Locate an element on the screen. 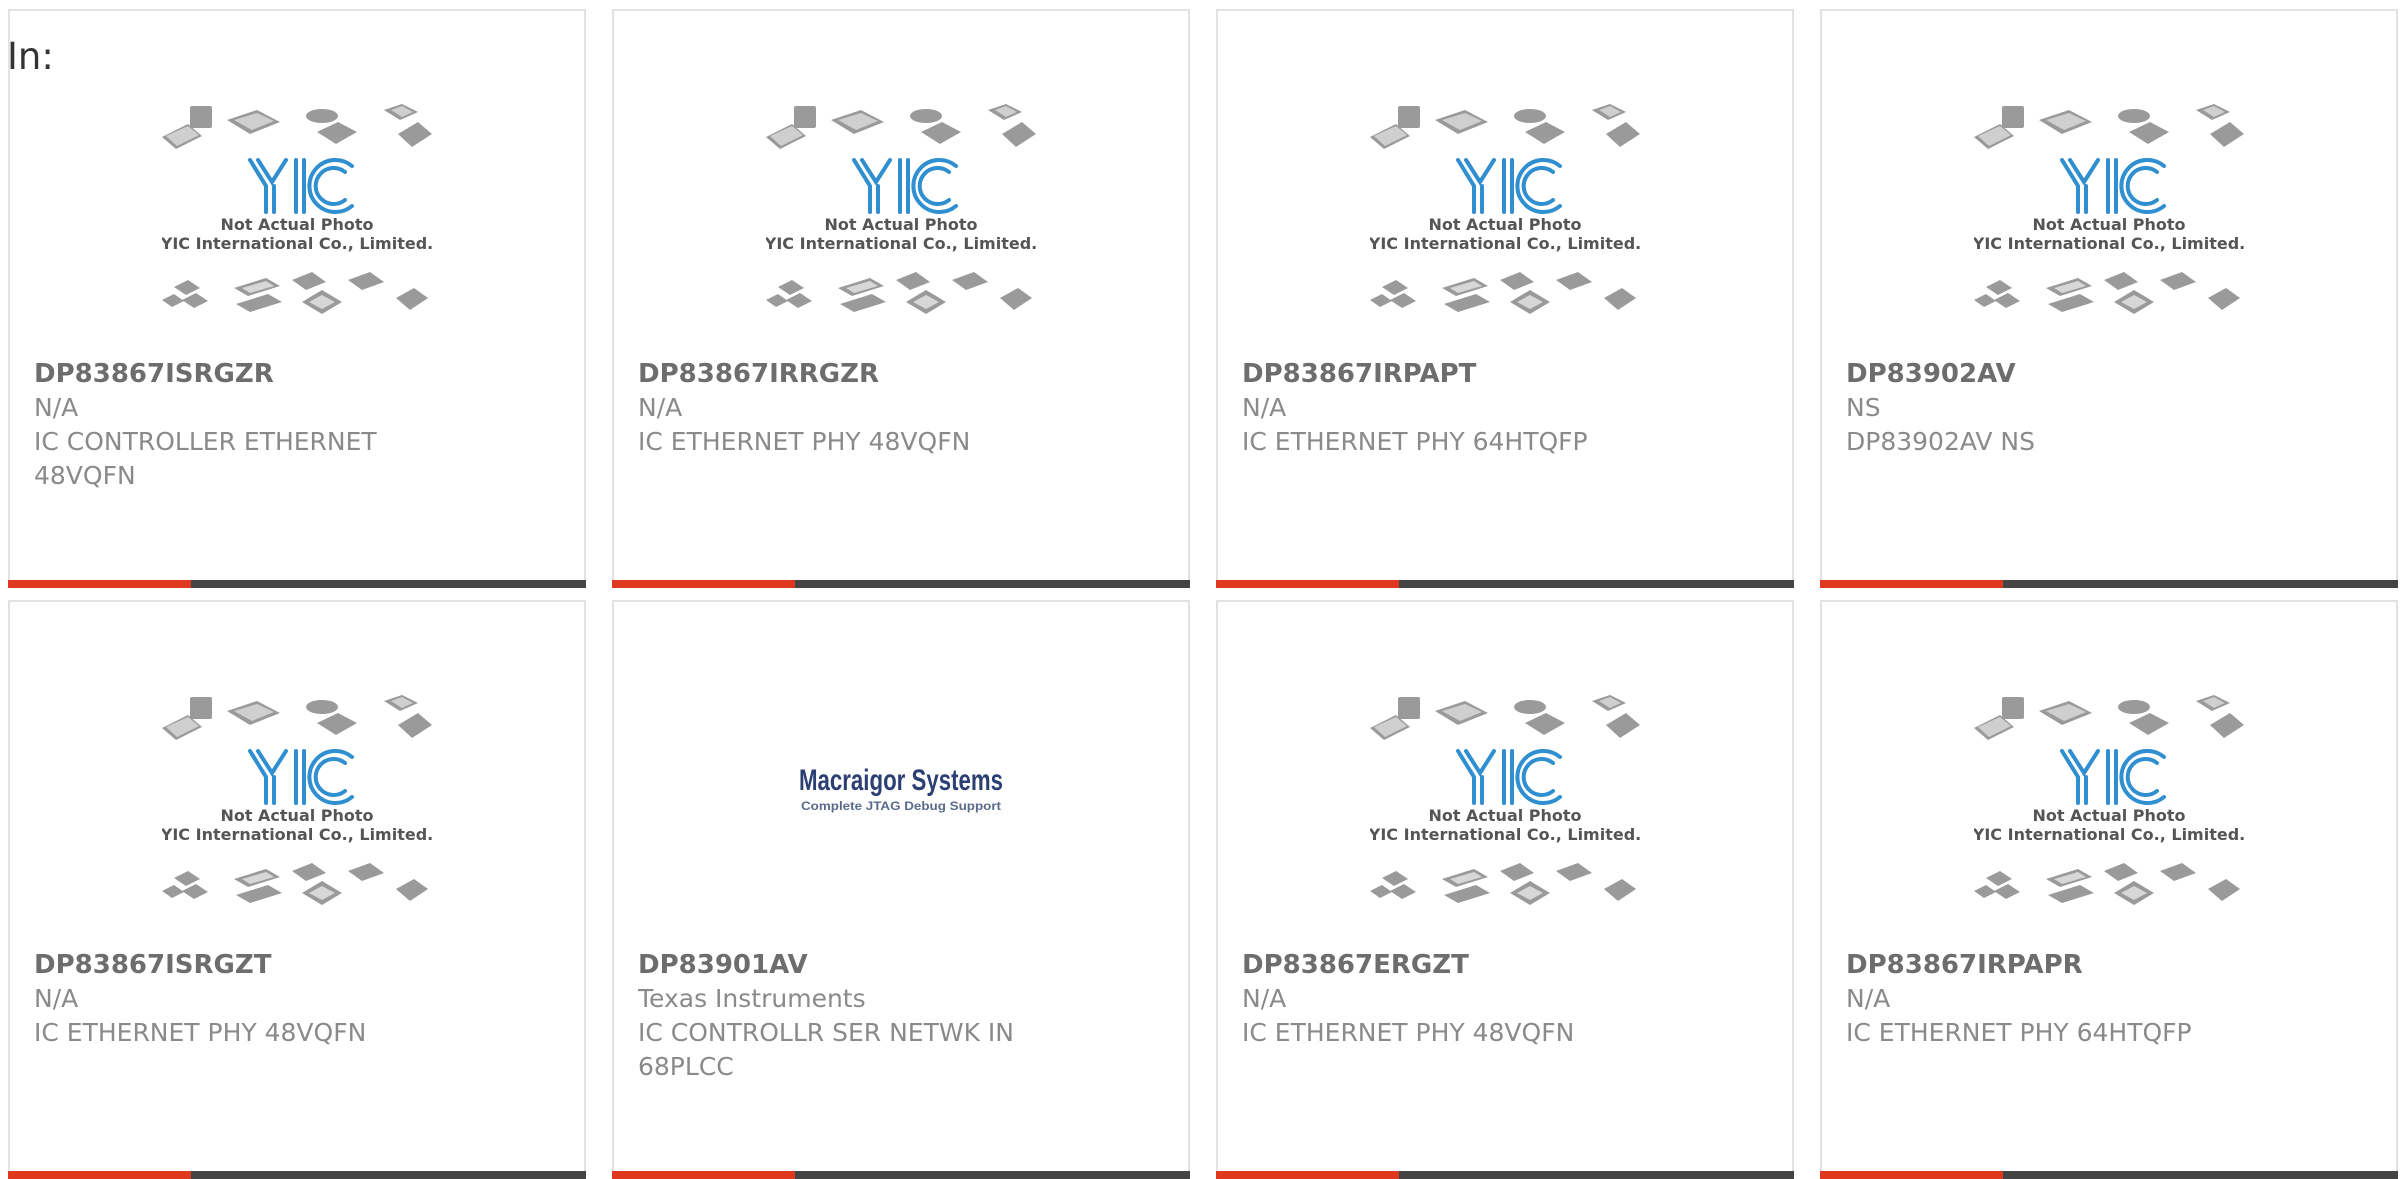  product-description: DP83902AV NS is located at coordinates (1940, 441).